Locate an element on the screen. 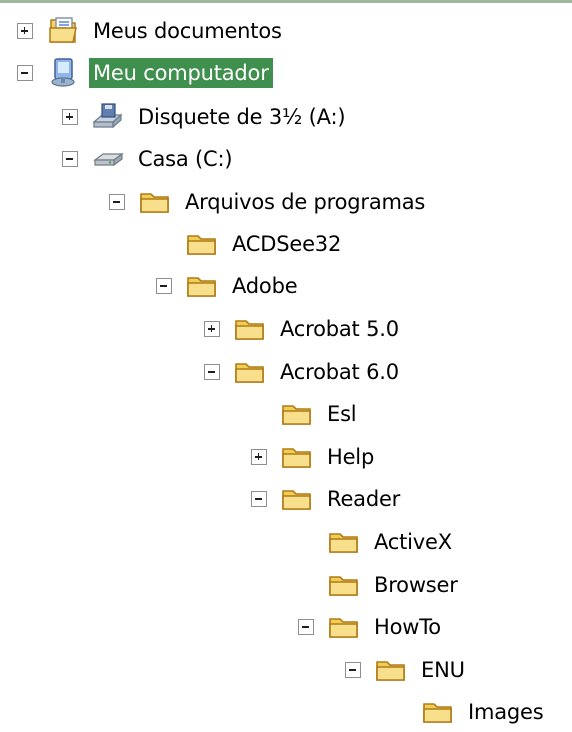 The height and width of the screenshot is (732, 572). tree-item-label: ACDSee32 is located at coordinates (286, 244).